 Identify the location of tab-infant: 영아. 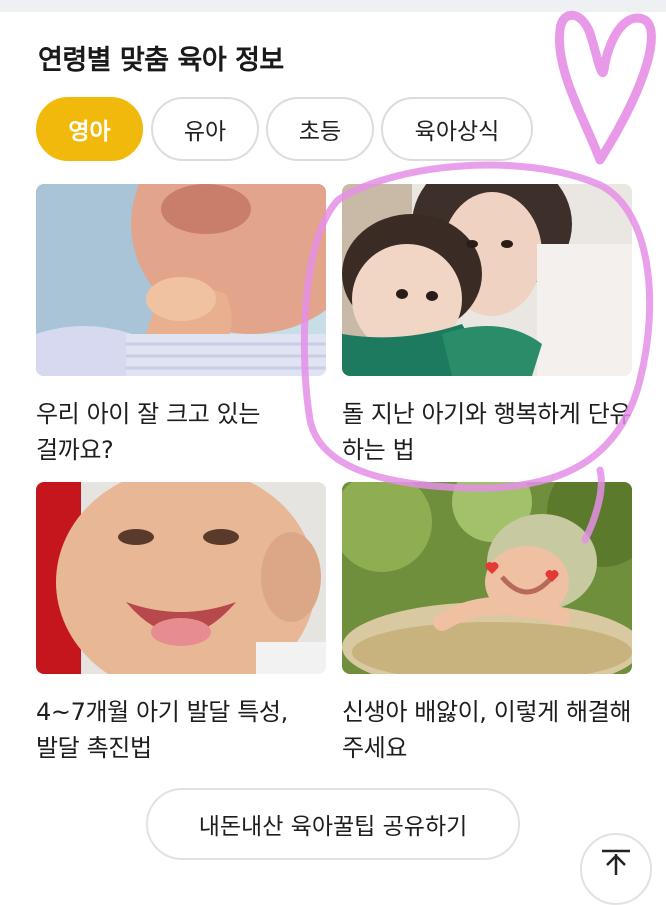
(89, 129).